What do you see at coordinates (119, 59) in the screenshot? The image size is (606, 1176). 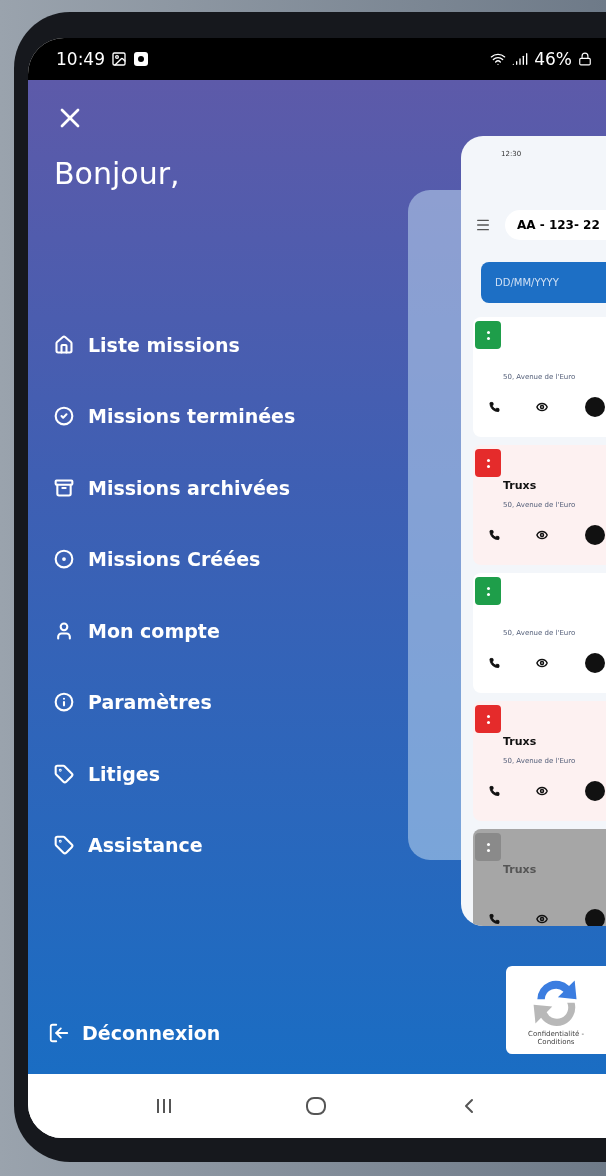 I see `image-icon` at bounding box center [119, 59].